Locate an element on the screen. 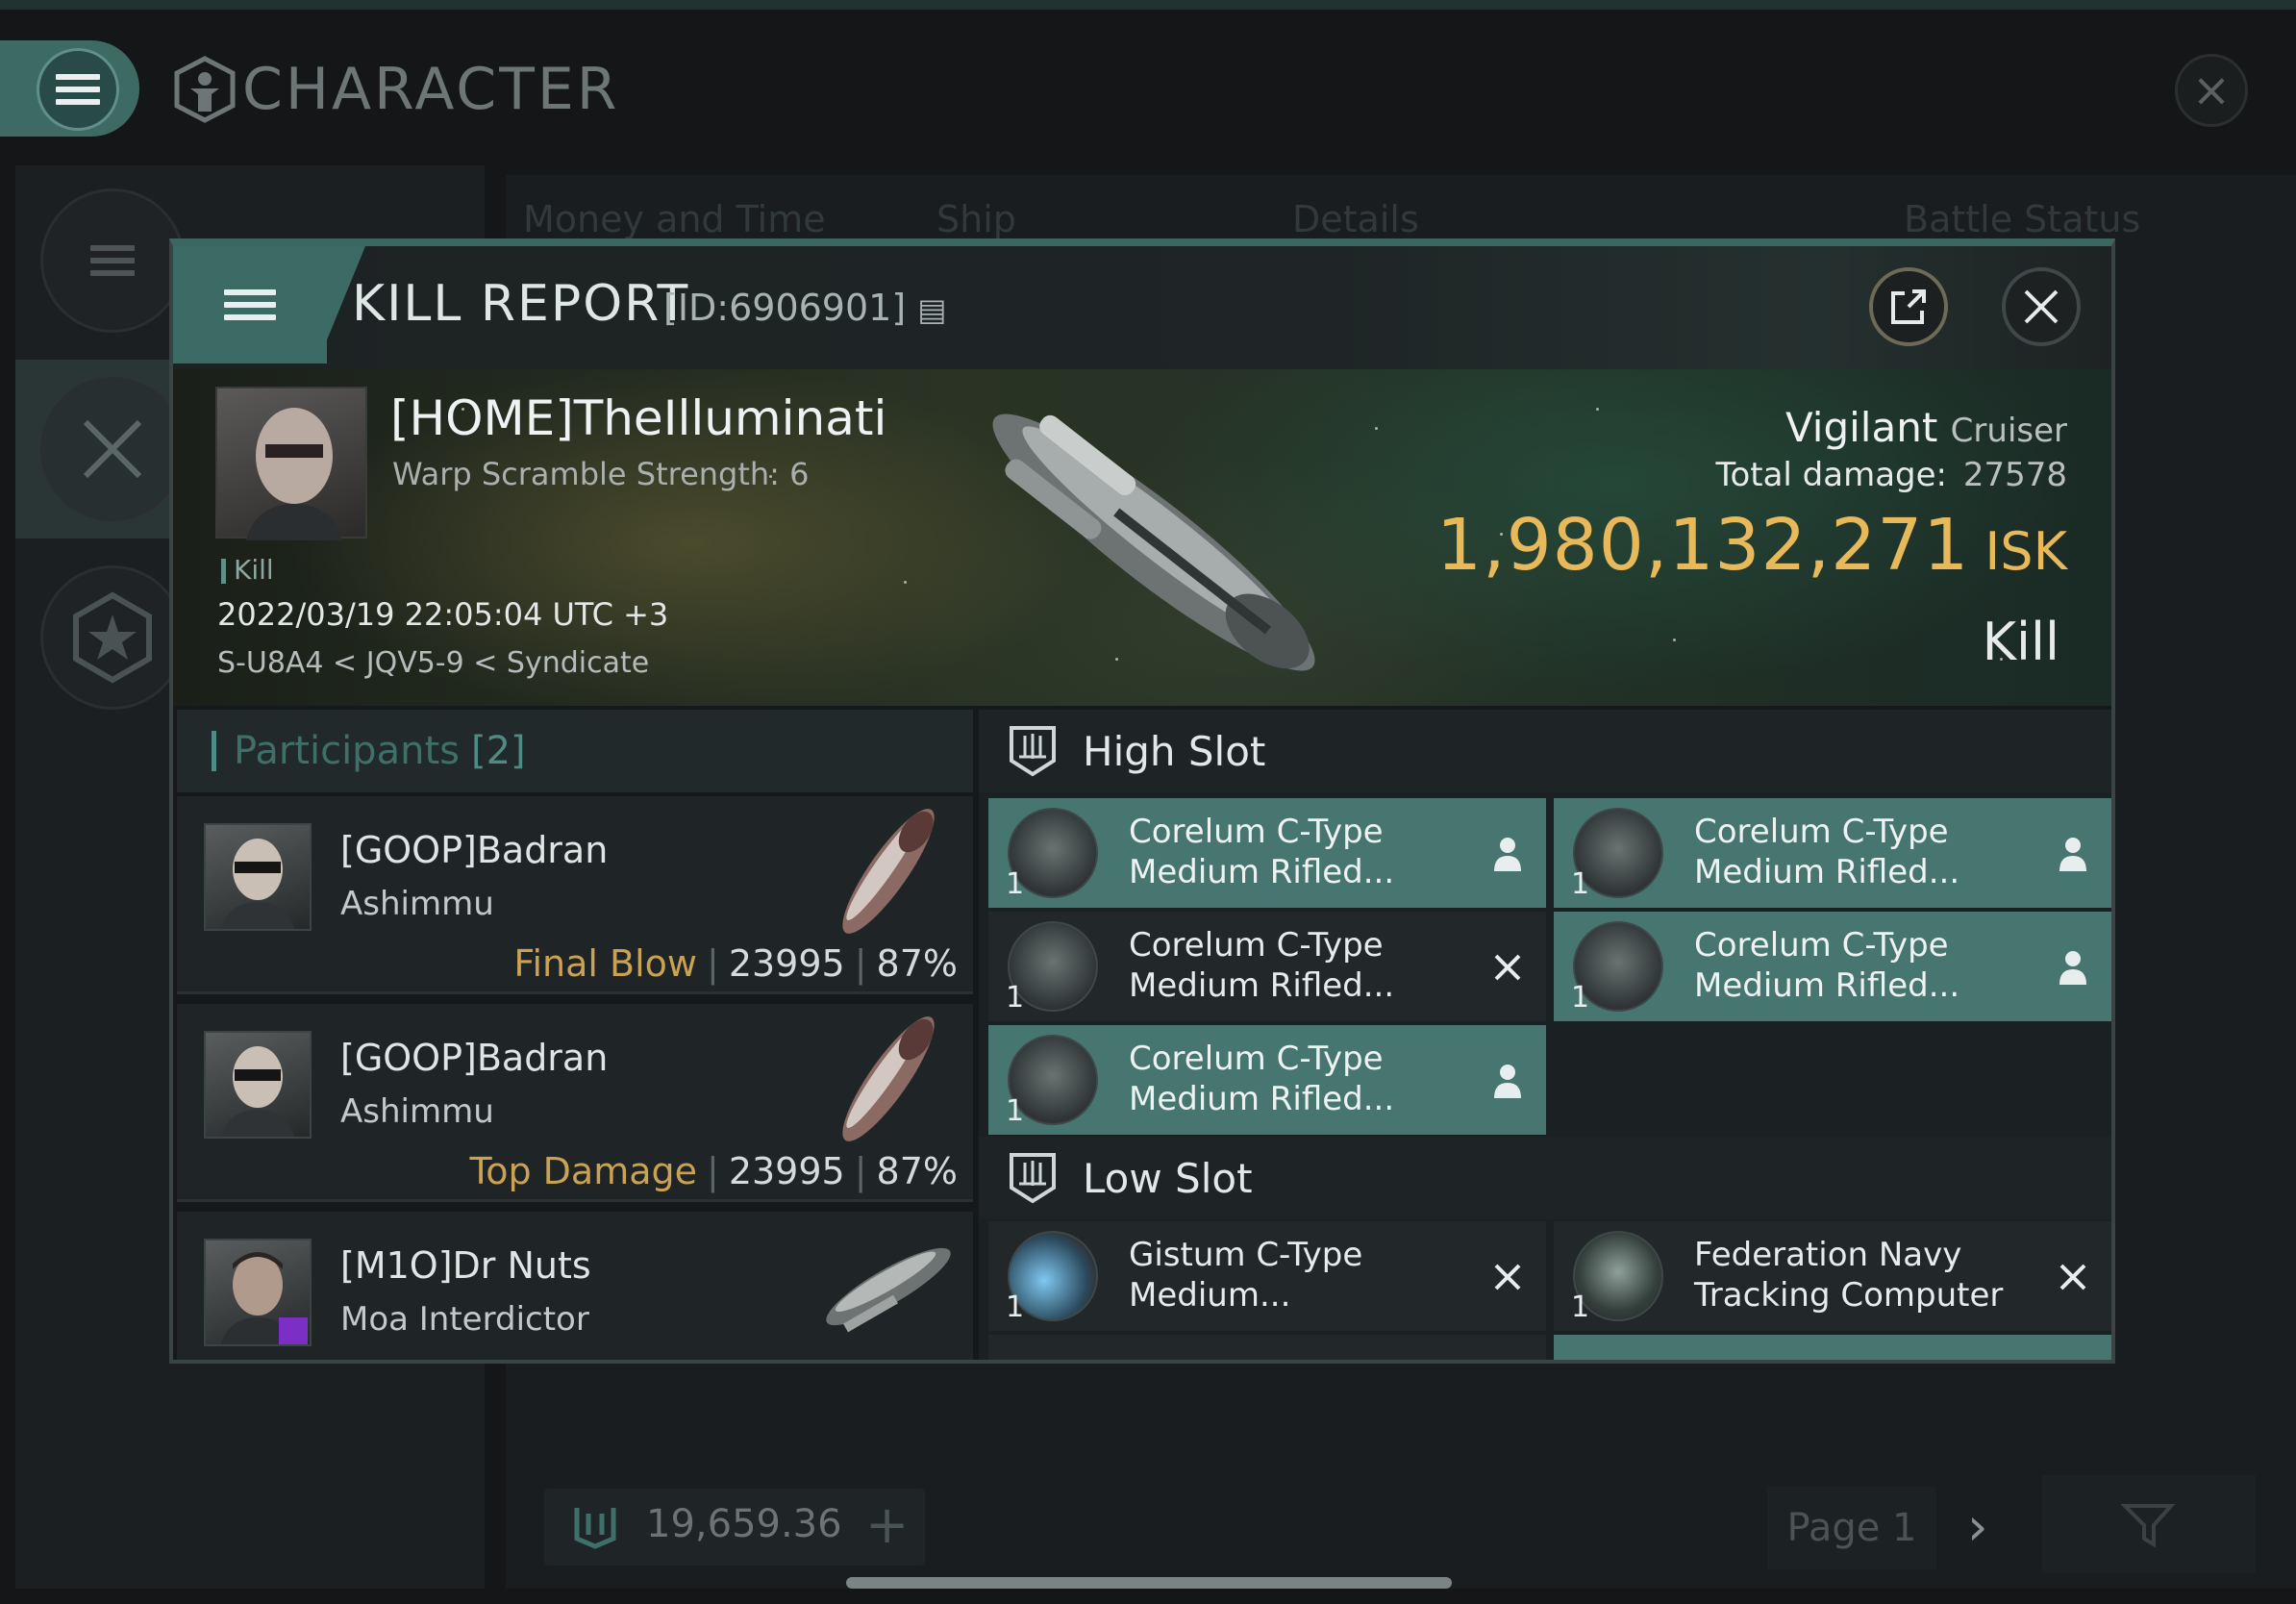 This screenshot has height=1604, width=2296. main-menu-button is located at coordinates (69, 88).